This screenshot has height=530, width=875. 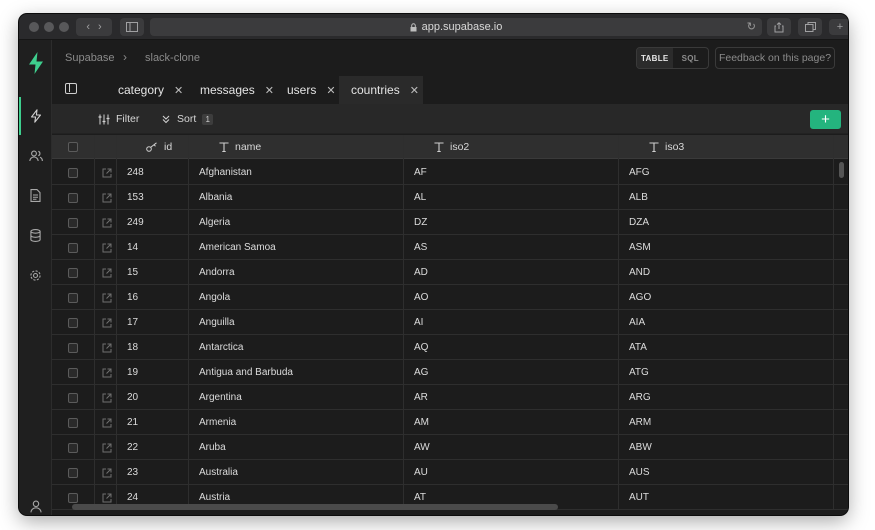 I want to click on minimize-window-button, so click(x=49, y=27).